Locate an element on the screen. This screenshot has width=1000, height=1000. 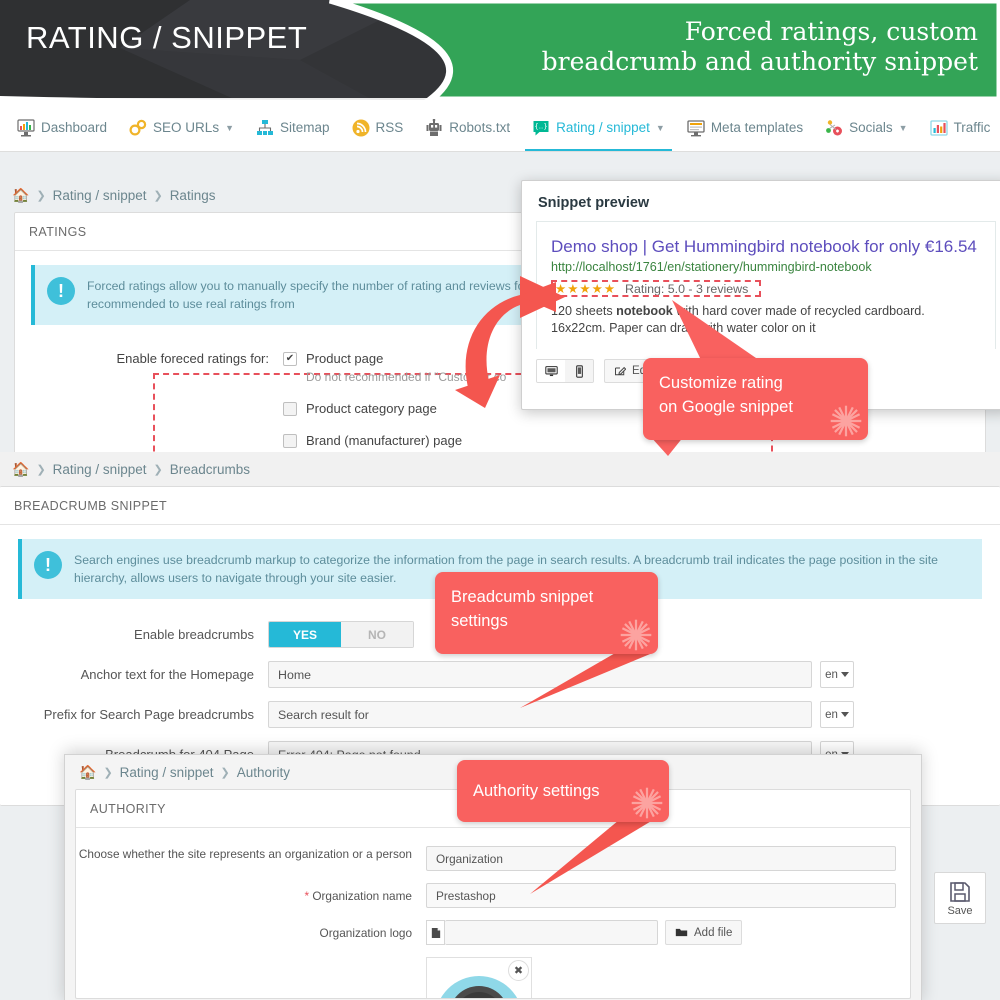
add-file-button: Add file is located at coordinates (704, 932).